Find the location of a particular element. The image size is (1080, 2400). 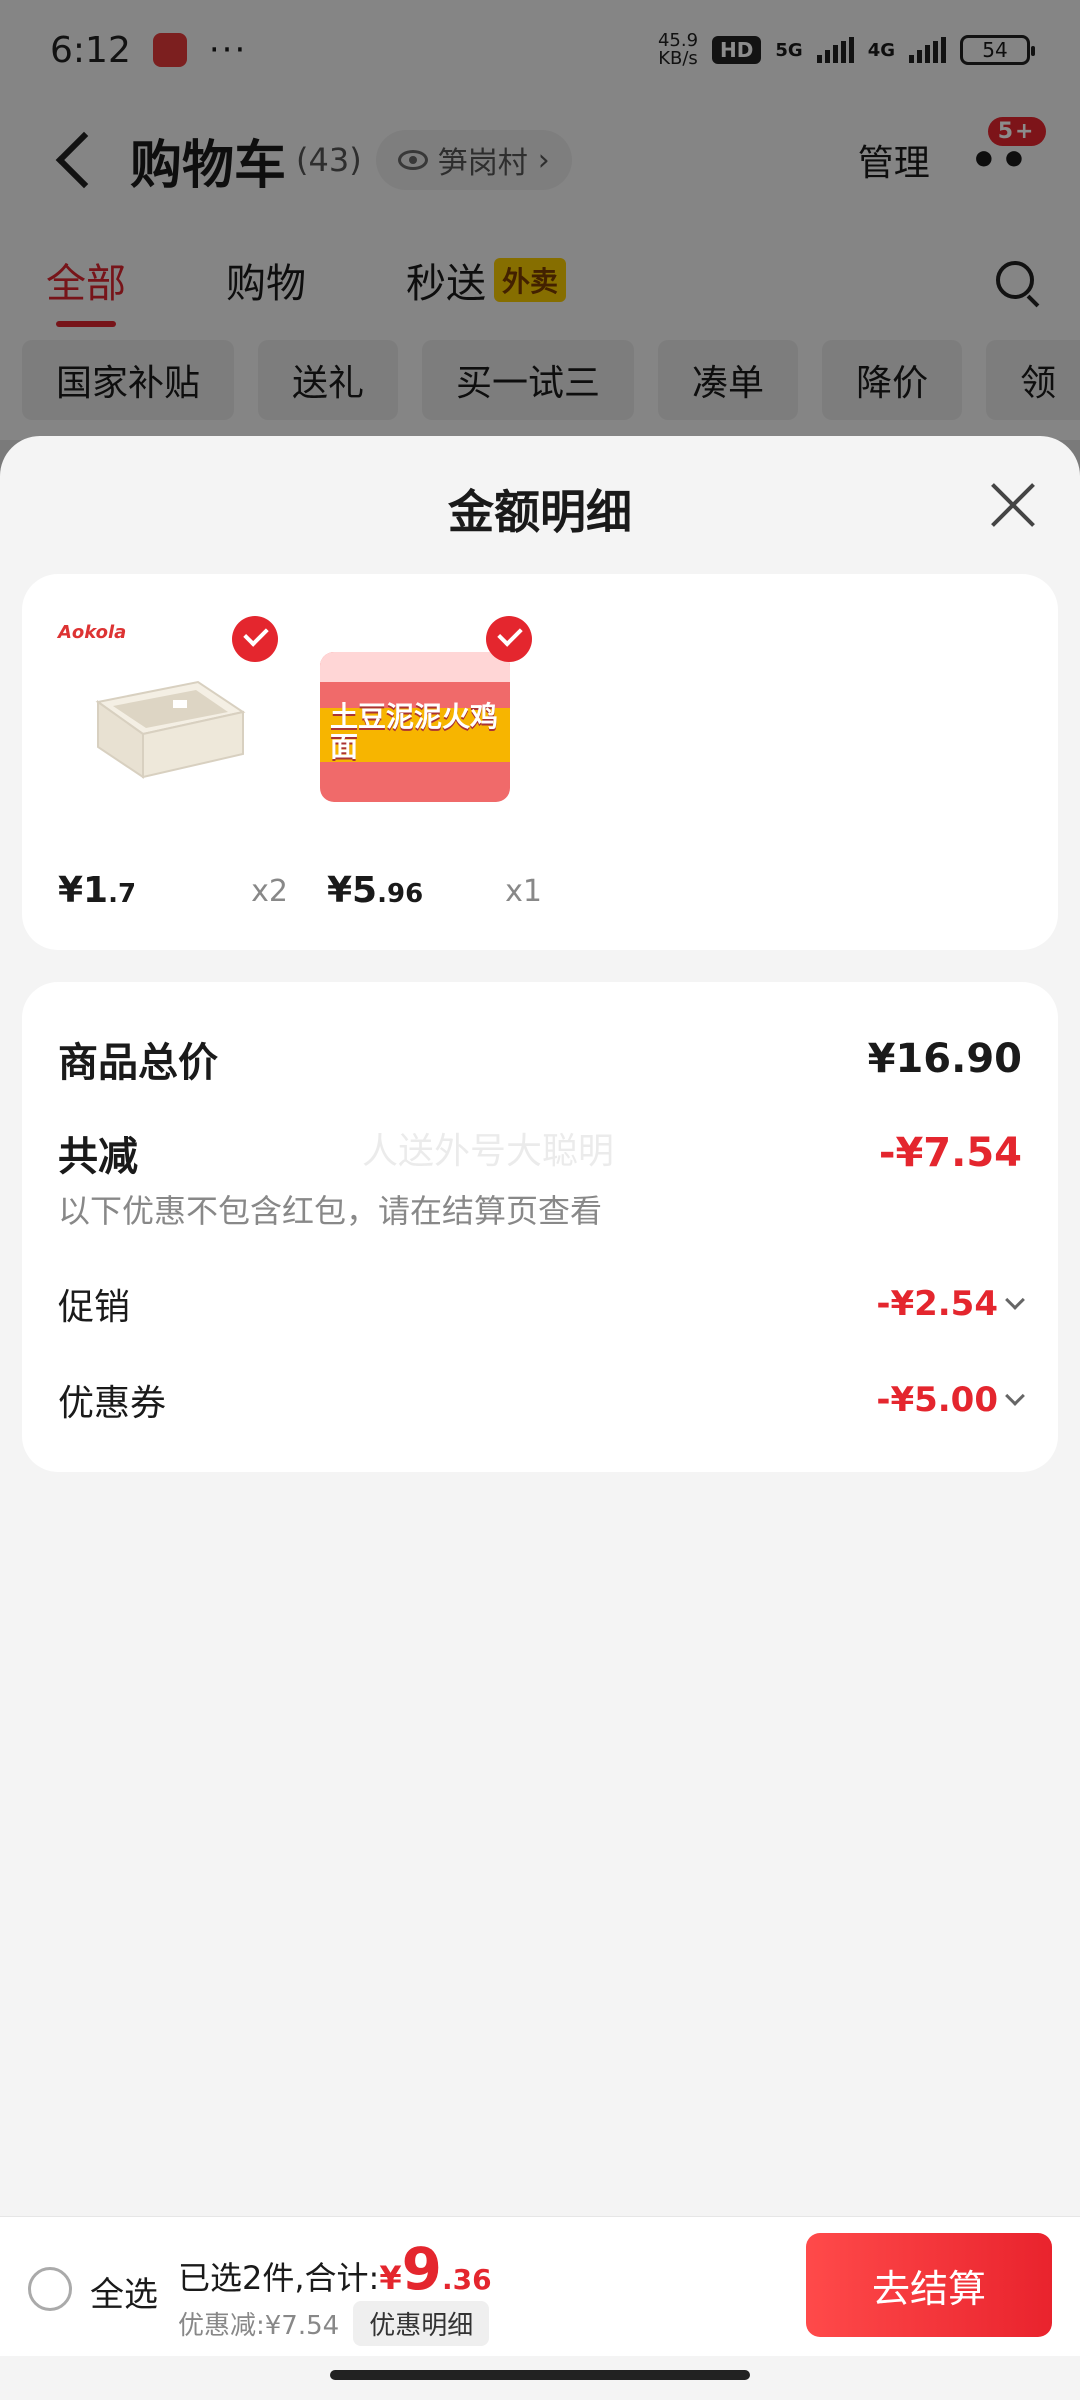

close-icon is located at coordinates (1013, 505).